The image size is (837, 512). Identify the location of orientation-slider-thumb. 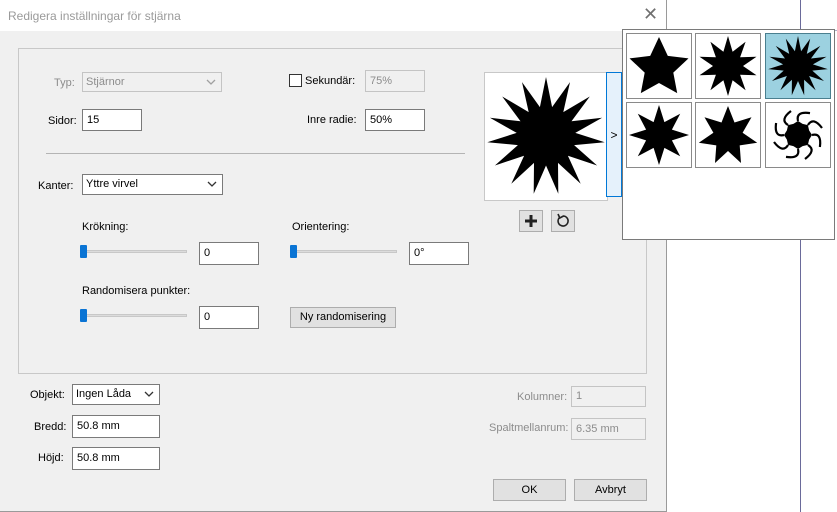
(293, 251).